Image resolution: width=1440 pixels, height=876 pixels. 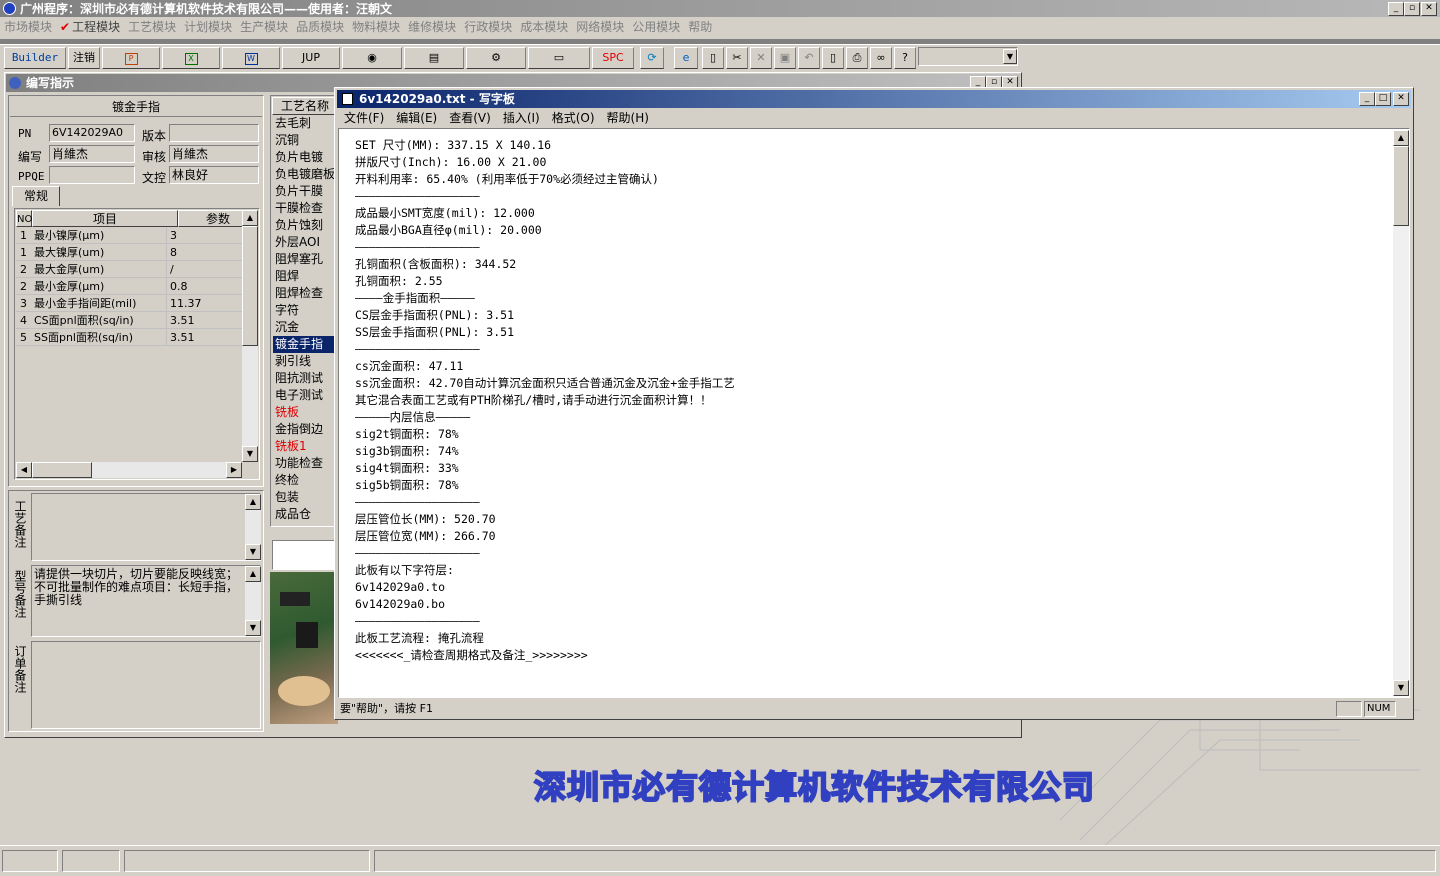 What do you see at coordinates (304, 123) in the screenshot?
I see `process-item: 去毛刺` at bounding box center [304, 123].